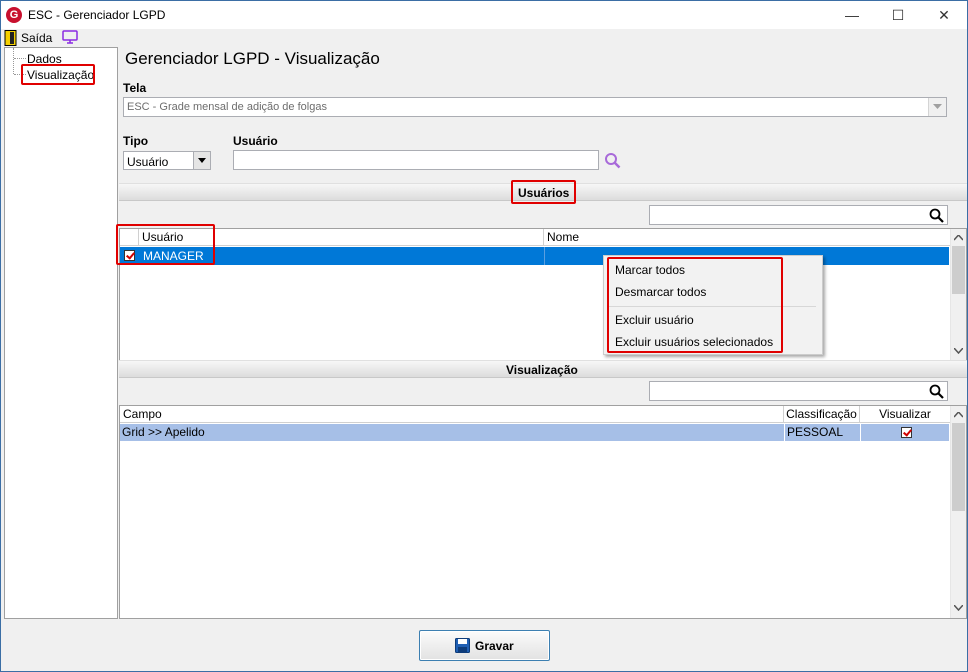 The height and width of the screenshot is (672, 968). What do you see at coordinates (135, 88) in the screenshot?
I see `tela-label: Tela` at bounding box center [135, 88].